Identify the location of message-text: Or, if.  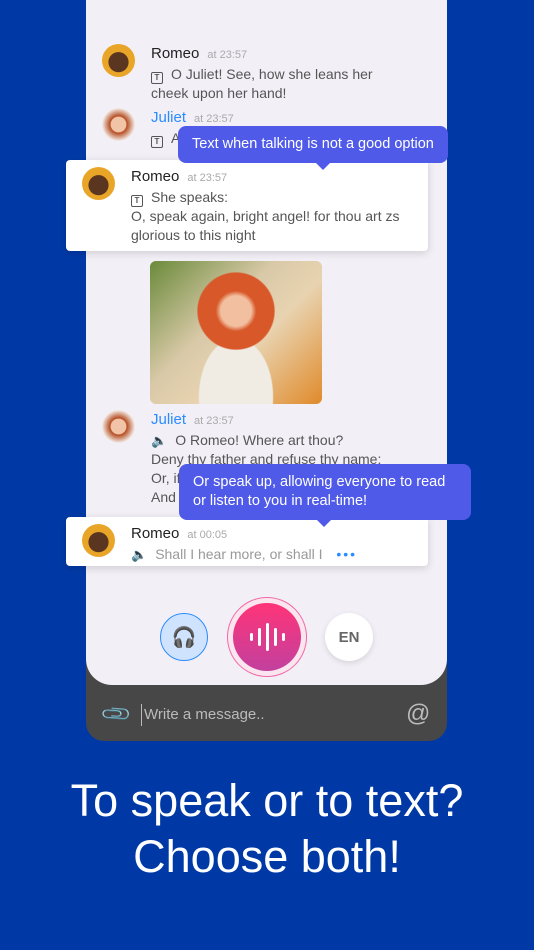
(166, 478).